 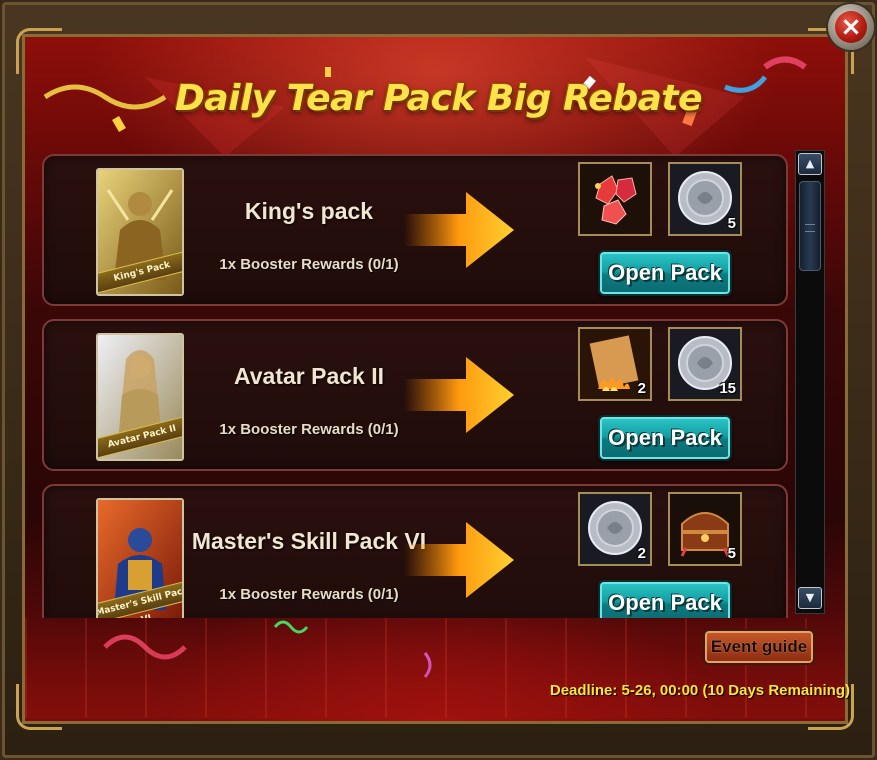 I want to click on grip-icon, so click(x=810, y=228).